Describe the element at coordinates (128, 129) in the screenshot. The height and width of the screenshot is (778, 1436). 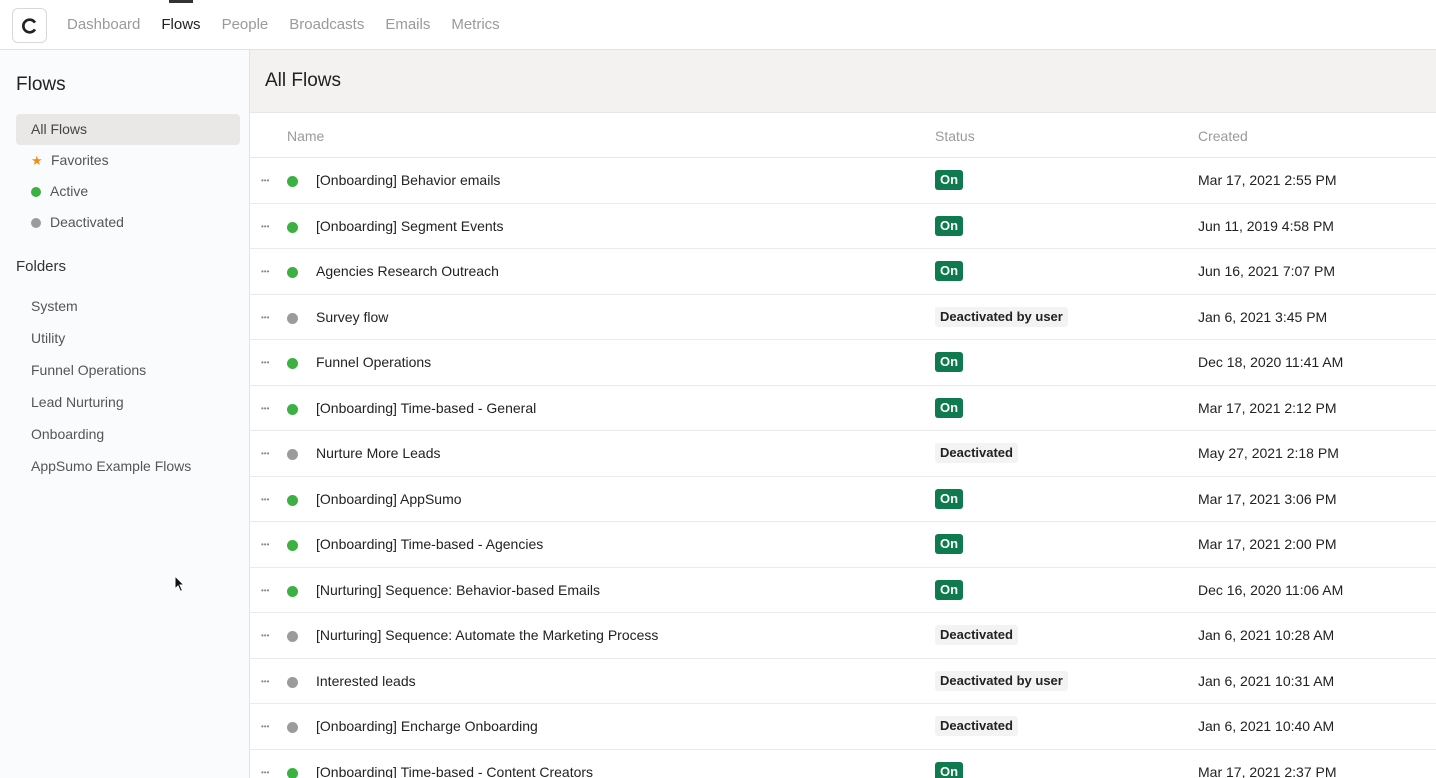
I see `sidebar-filter-all-flows: All Flows` at that location.